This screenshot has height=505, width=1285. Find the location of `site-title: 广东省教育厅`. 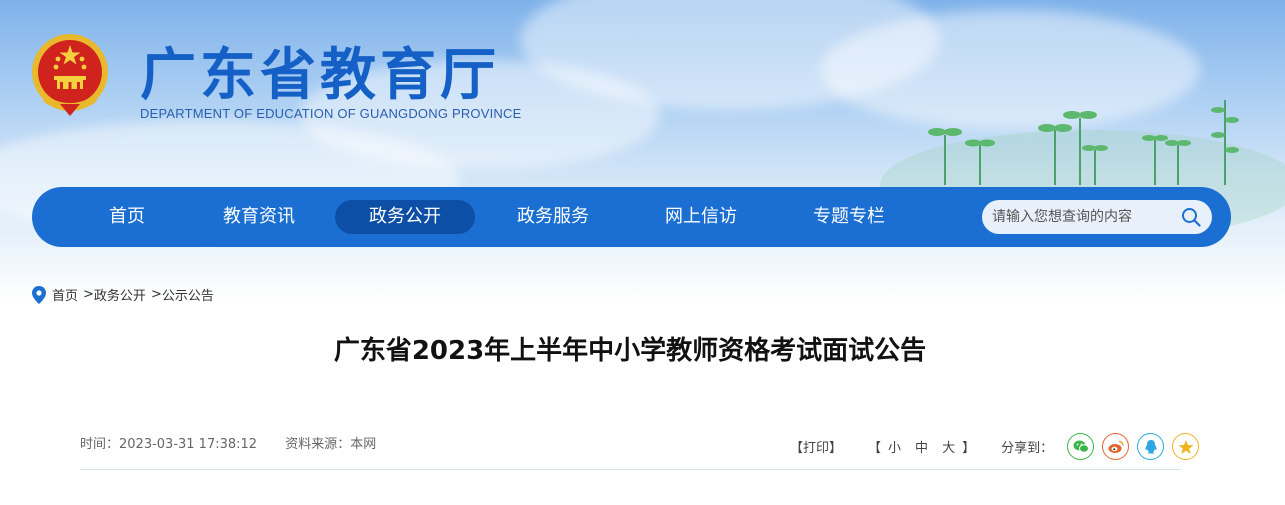

site-title: 广东省教育厅 is located at coordinates (320, 75).